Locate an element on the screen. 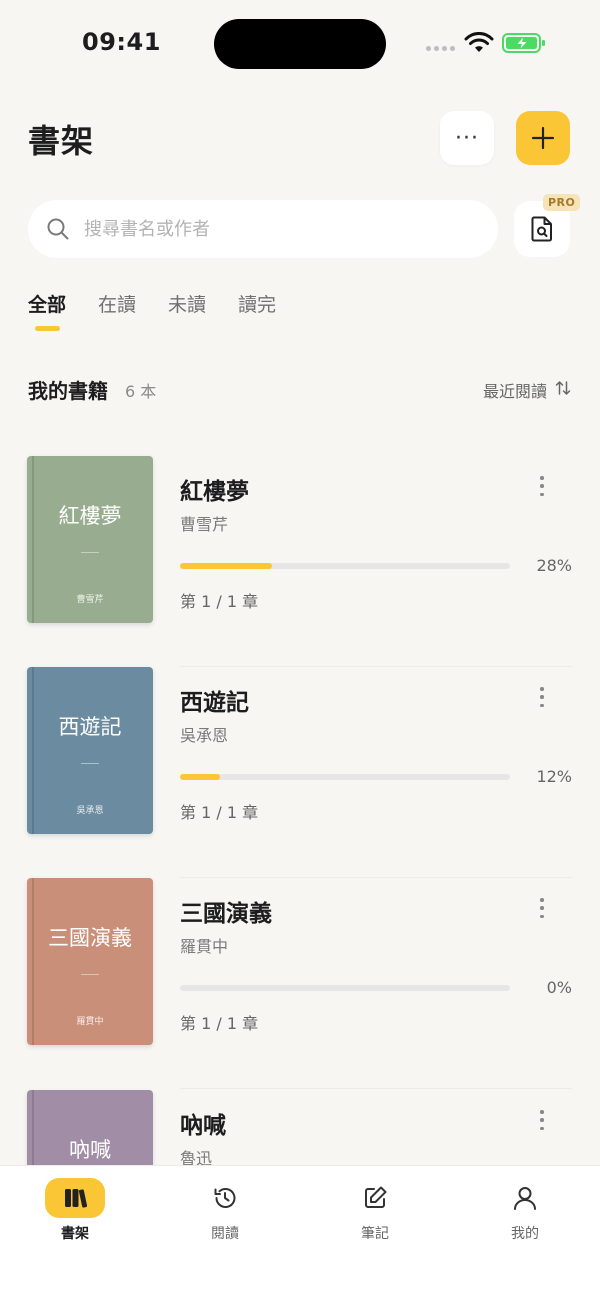  books-icon is located at coordinates (76, 1198).